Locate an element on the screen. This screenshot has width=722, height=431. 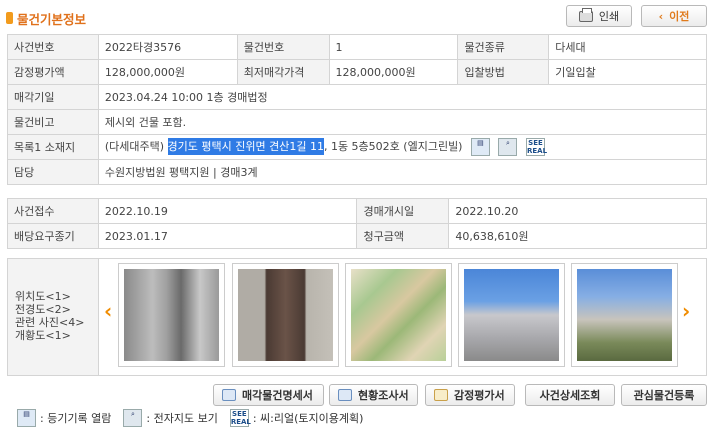
printer-icon is located at coordinates (585, 14).